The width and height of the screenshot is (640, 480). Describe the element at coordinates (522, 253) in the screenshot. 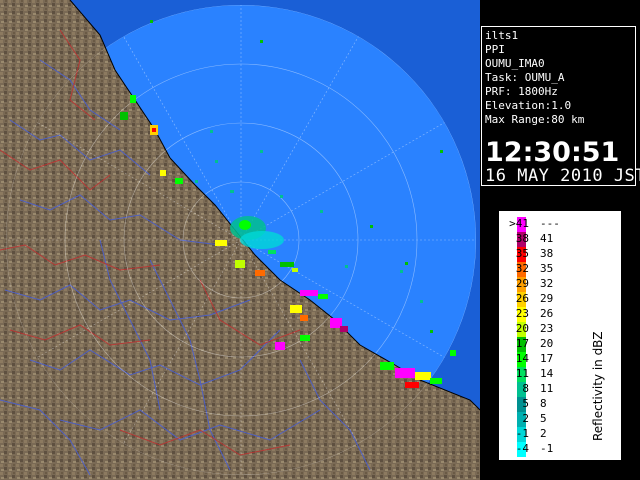

I see `legend-lower-bound: 35` at that location.